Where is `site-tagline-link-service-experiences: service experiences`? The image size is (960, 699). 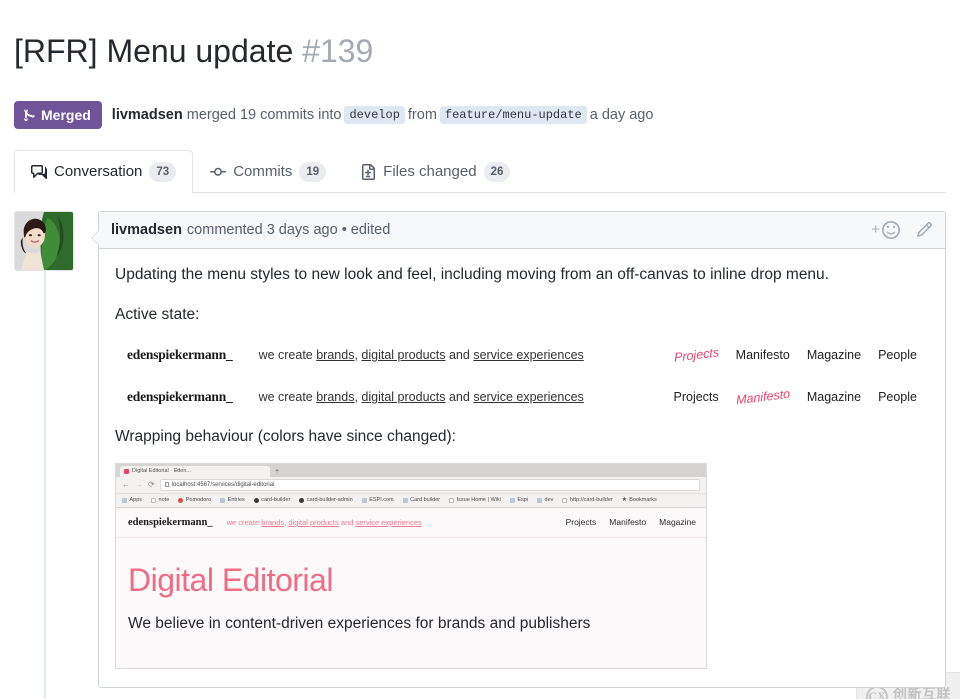 site-tagline-link-service-experiences: service experiences is located at coordinates (388, 522).